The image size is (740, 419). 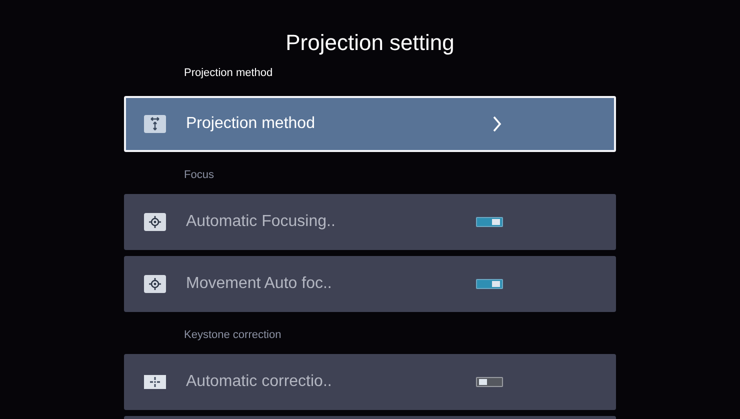 I want to click on setting-label: Automatic Focusing.., so click(x=261, y=222).